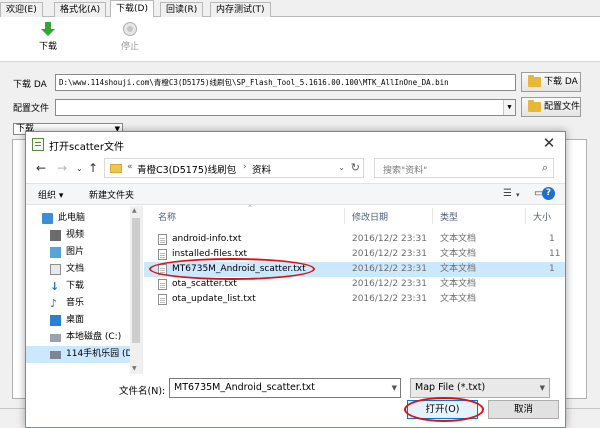 The width and height of the screenshot is (600, 428). I want to click on column-header-modified: 修改日期, so click(370, 216).